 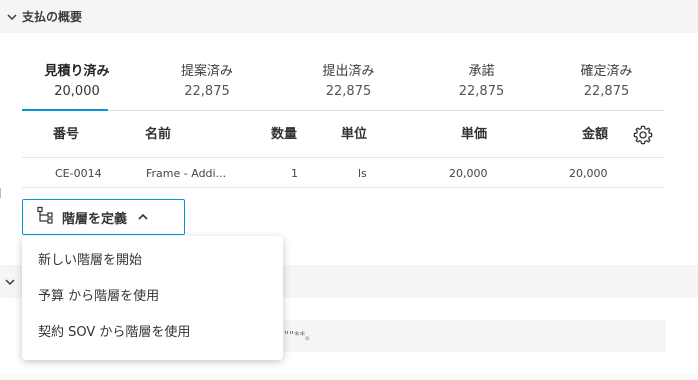 I want to click on field-text: ""**。, so click(x=300, y=335).